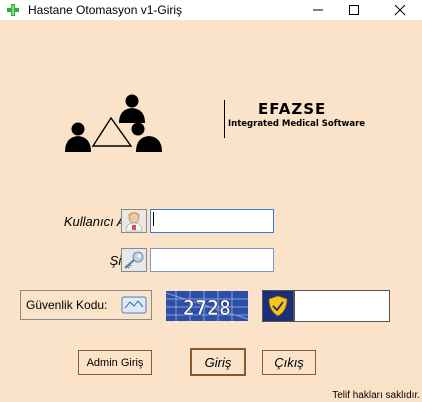  What do you see at coordinates (224, 119) in the screenshot?
I see `logo-divider` at bounding box center [224, 119].